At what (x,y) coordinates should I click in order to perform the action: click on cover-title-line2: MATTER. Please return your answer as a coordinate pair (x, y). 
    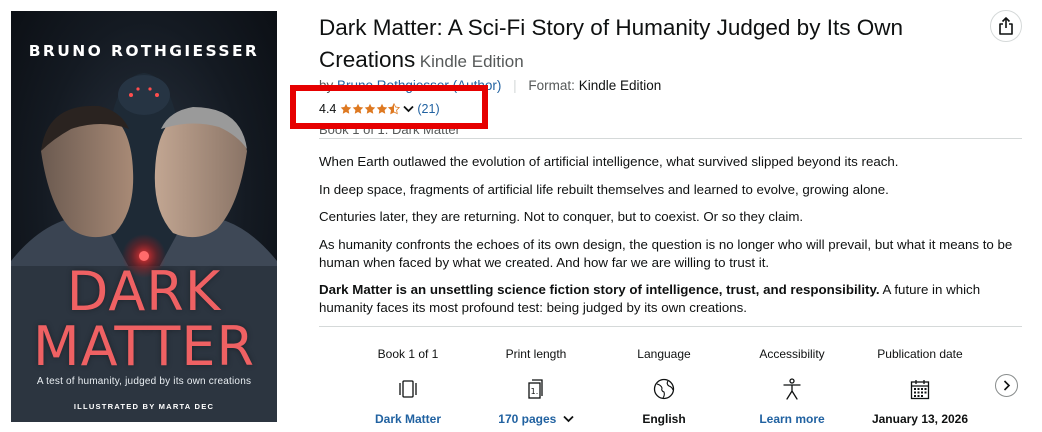
    Looking at the image, I should click on (144, 346).